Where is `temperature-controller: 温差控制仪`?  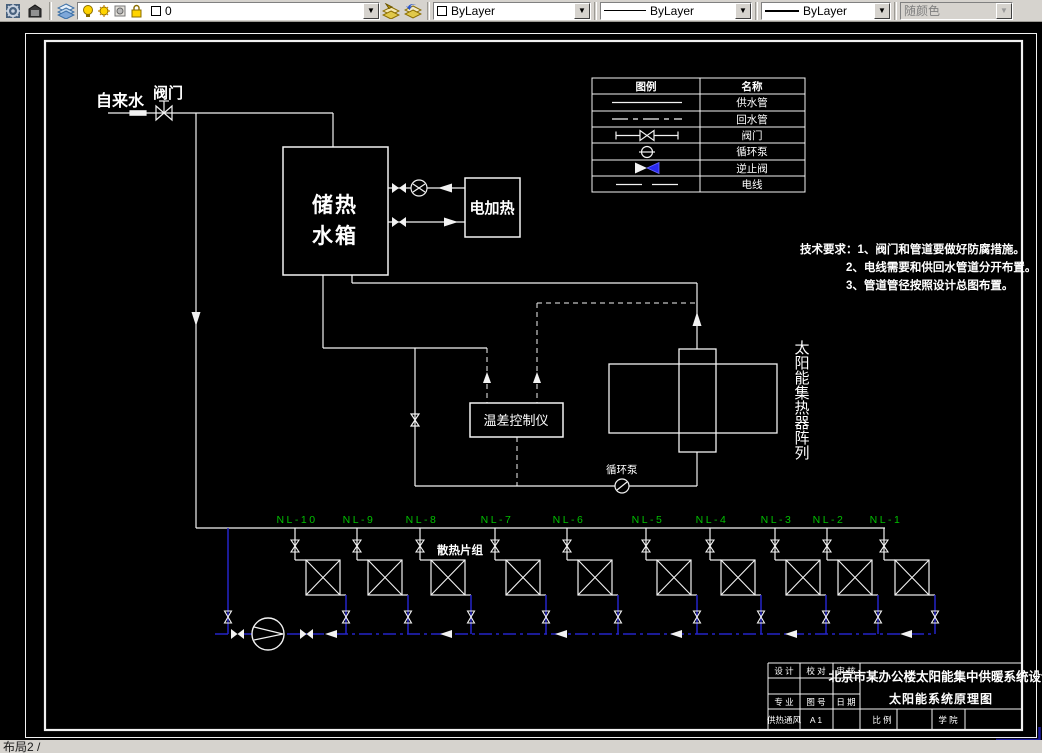 temperature-controller: 温差控制仪 is located at coordinates (516, 420).